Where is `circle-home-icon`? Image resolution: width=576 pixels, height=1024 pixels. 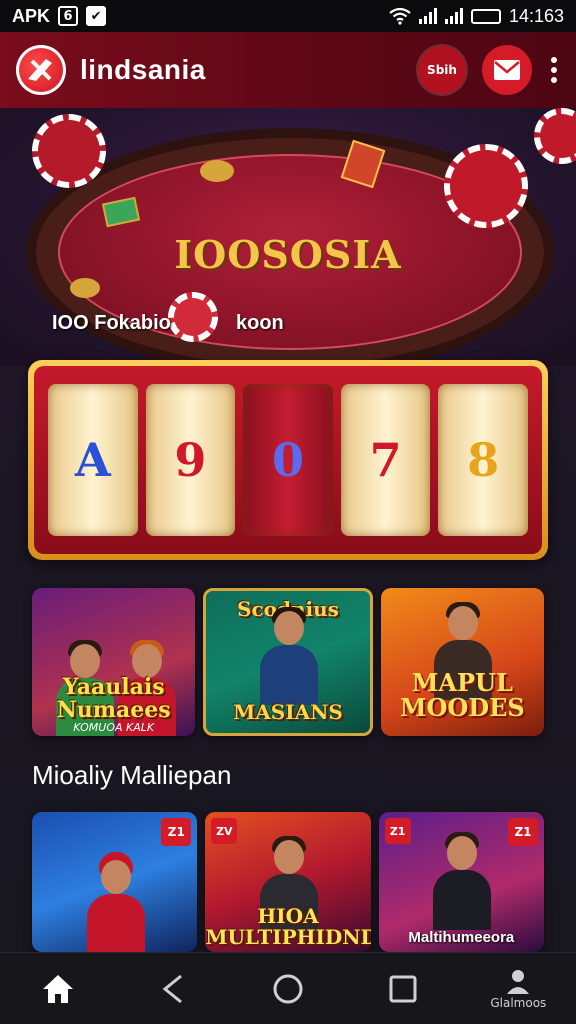 circle-home-icon is located at coordinates (288, 988).